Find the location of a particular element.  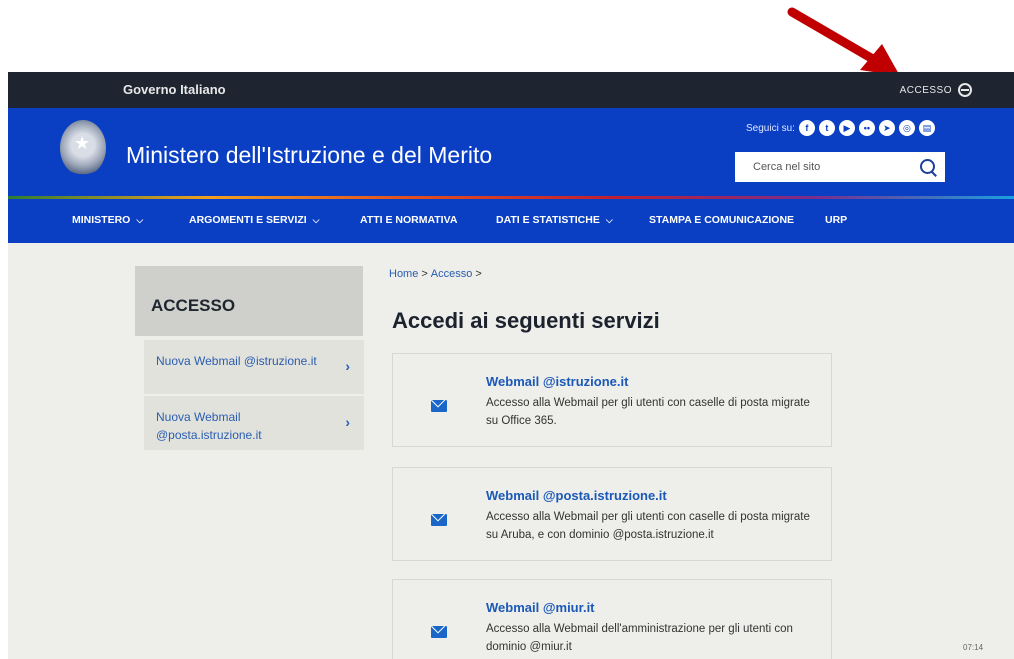

facebook-icon: f is located at coordinates (806, 128).